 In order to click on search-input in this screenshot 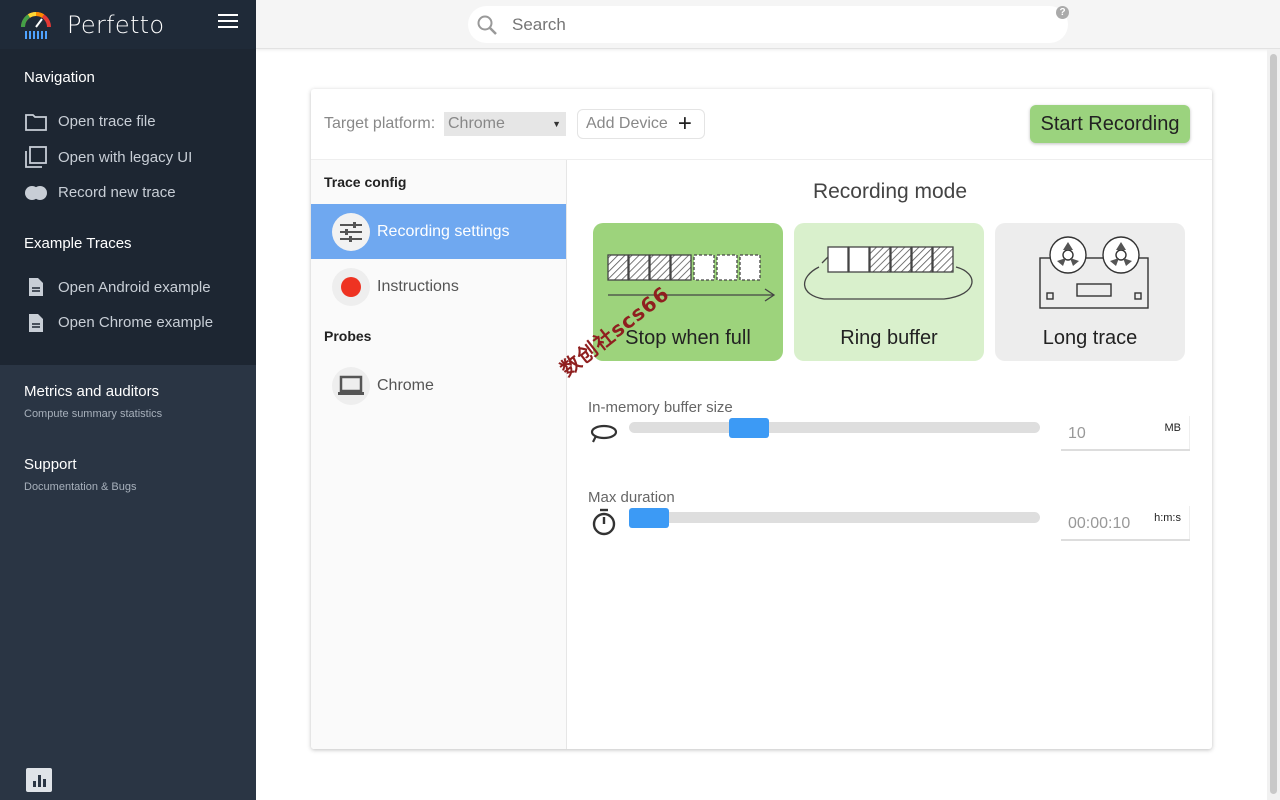, I will do `click(762, 24)`.